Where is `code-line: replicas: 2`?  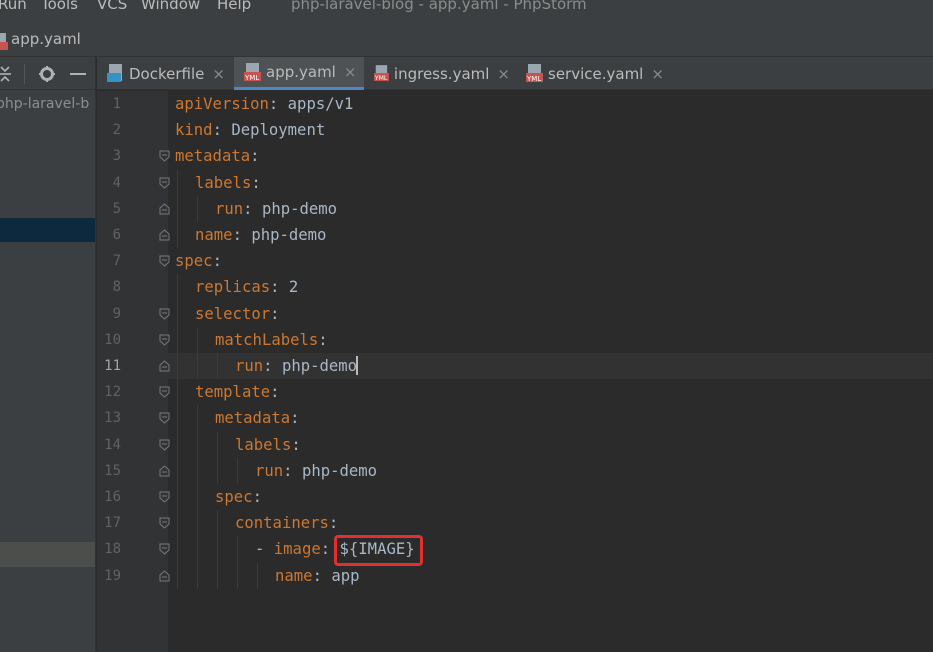
code-line: replicas: 2 is located at coordinates (246, 287).